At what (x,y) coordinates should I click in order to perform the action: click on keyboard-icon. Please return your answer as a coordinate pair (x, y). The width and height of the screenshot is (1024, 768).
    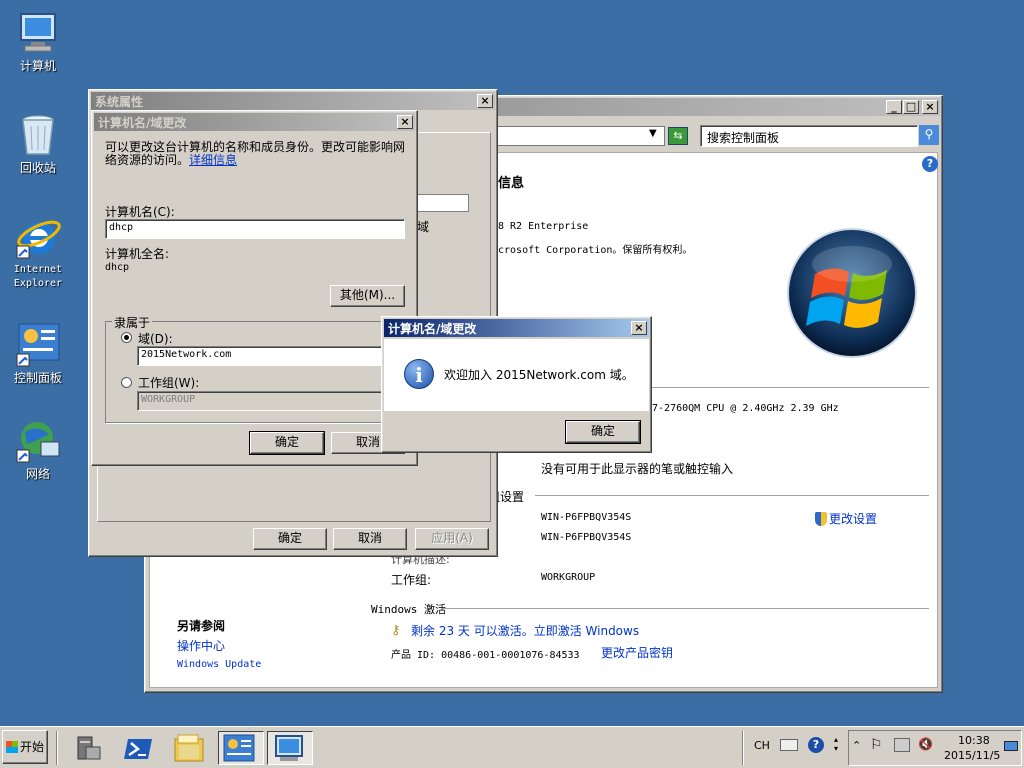
    Looking at the image, I should click on (789, 745).